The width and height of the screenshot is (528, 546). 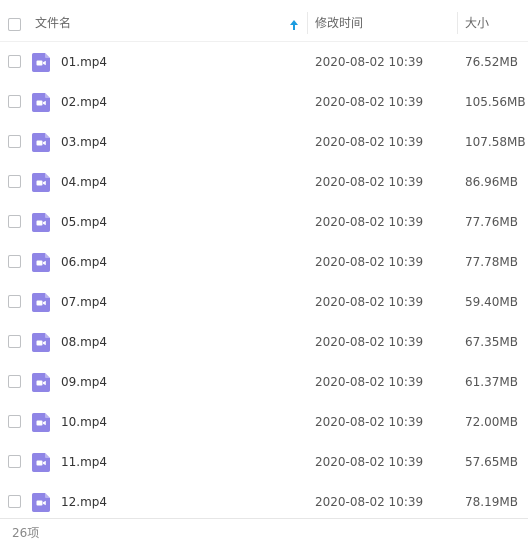 I want to click on file-size: 105.56MB, so click(x=495, y=102).